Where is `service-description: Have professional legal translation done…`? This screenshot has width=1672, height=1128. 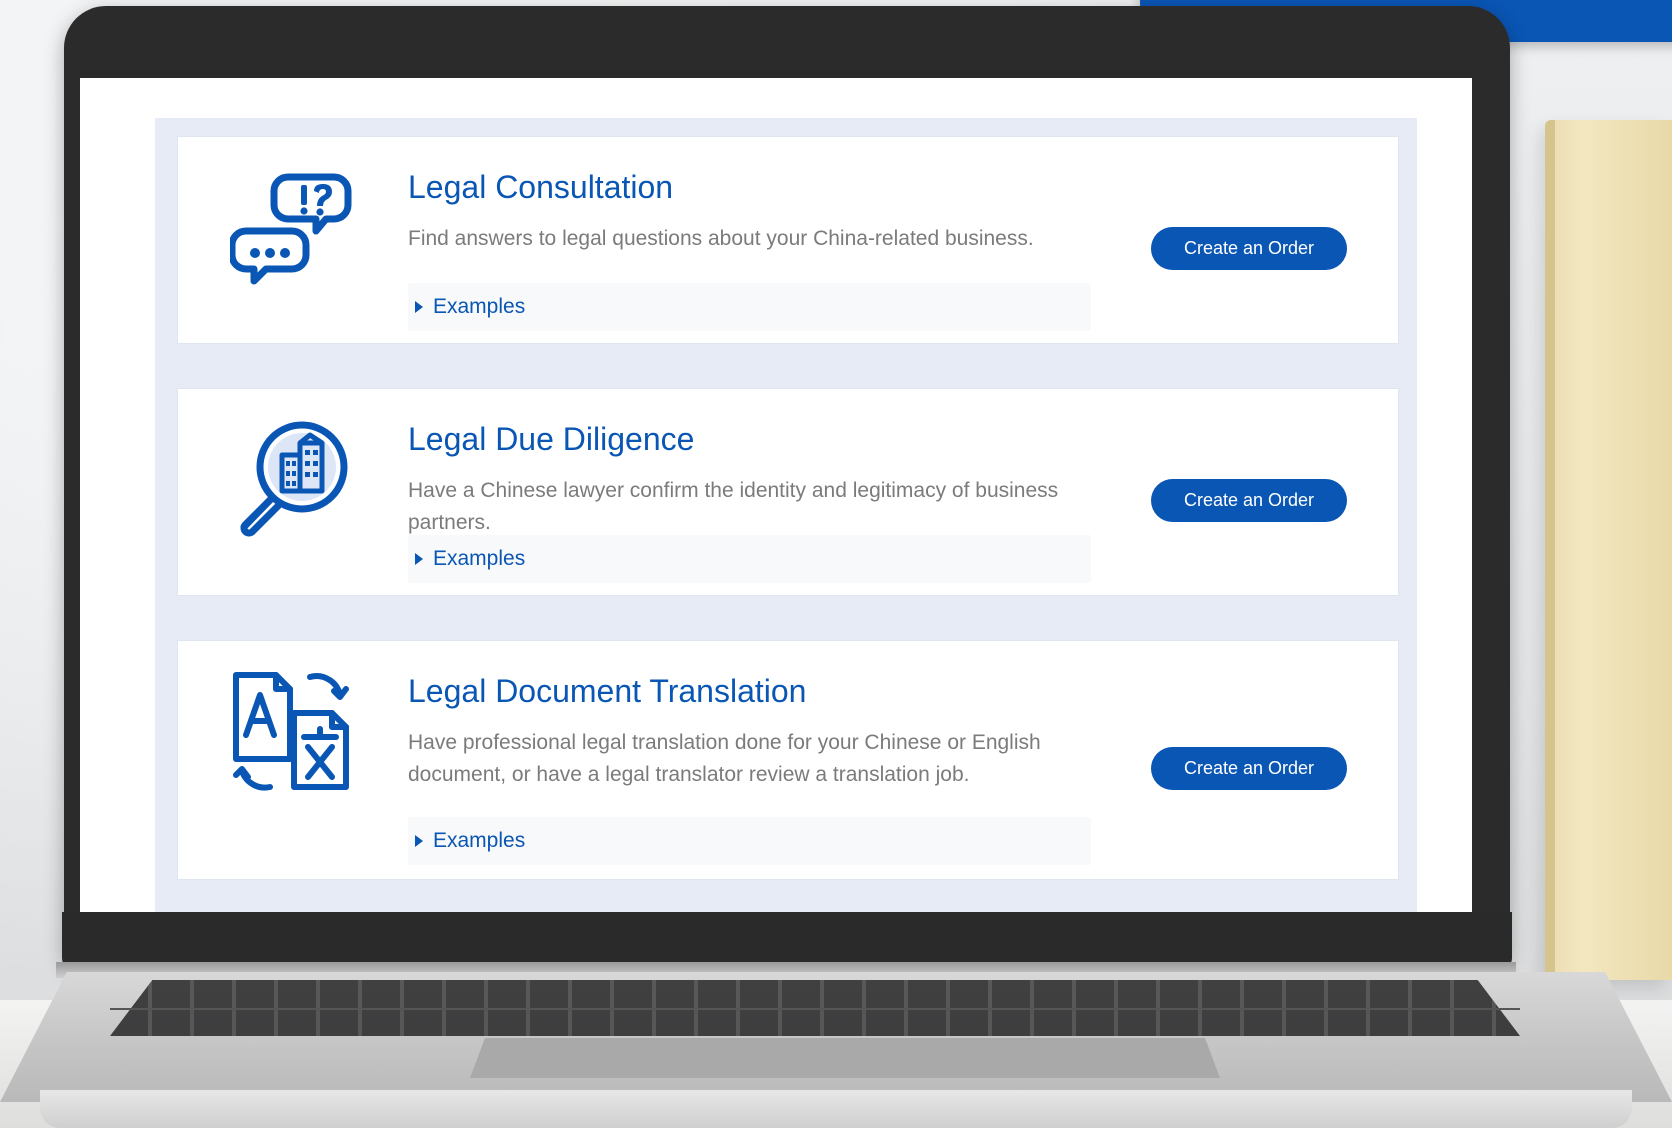
service-description: Have professional legal translation done… is located at coordinates (724, 758).